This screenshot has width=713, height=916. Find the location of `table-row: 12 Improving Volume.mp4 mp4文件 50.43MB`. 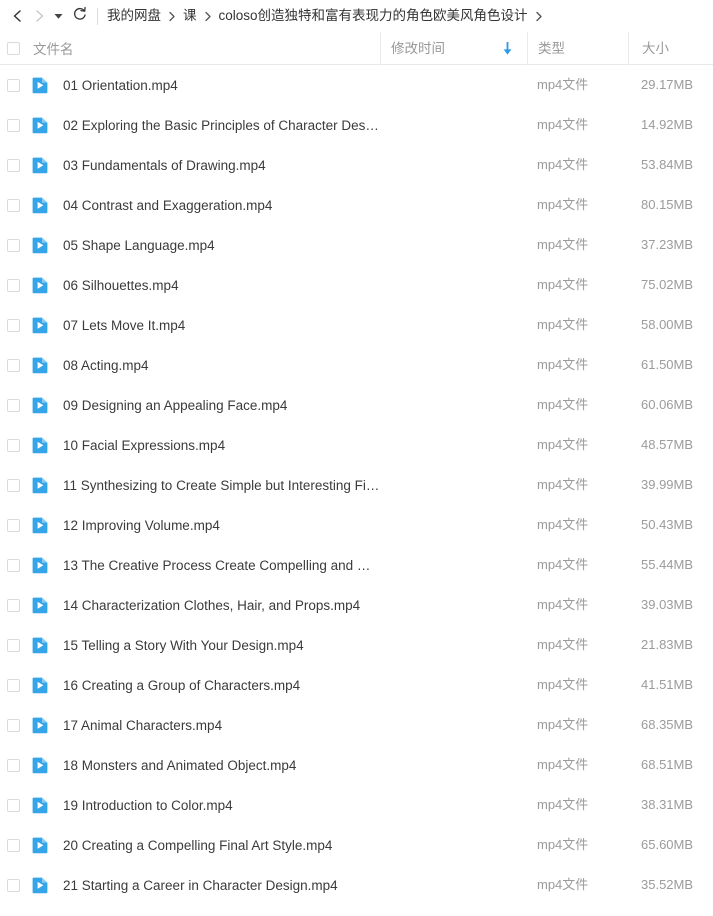

table-row: 12 Improving Volume.mp4 mp4文件 50.43MB is located at coordinates (356, 525).